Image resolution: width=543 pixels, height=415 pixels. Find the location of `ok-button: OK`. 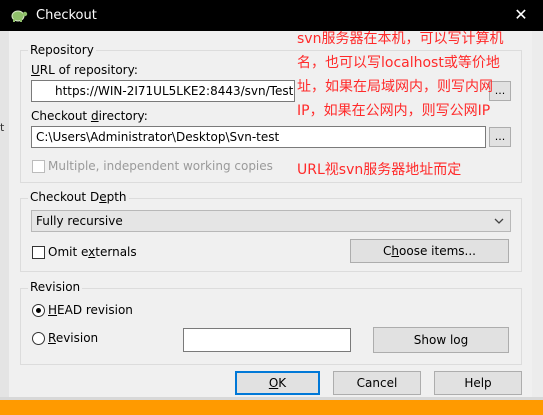

ok-button: OK is located at coordinates (277, 383).